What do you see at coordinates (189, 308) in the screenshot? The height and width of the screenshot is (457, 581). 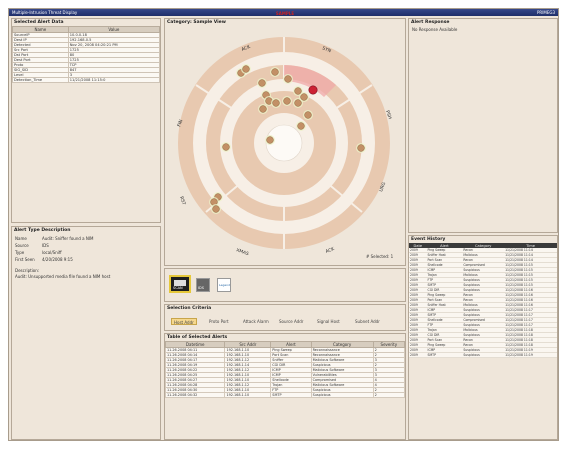 I see `selection-criteria-title: Selection Criteria` at bounding box center [189, 308].